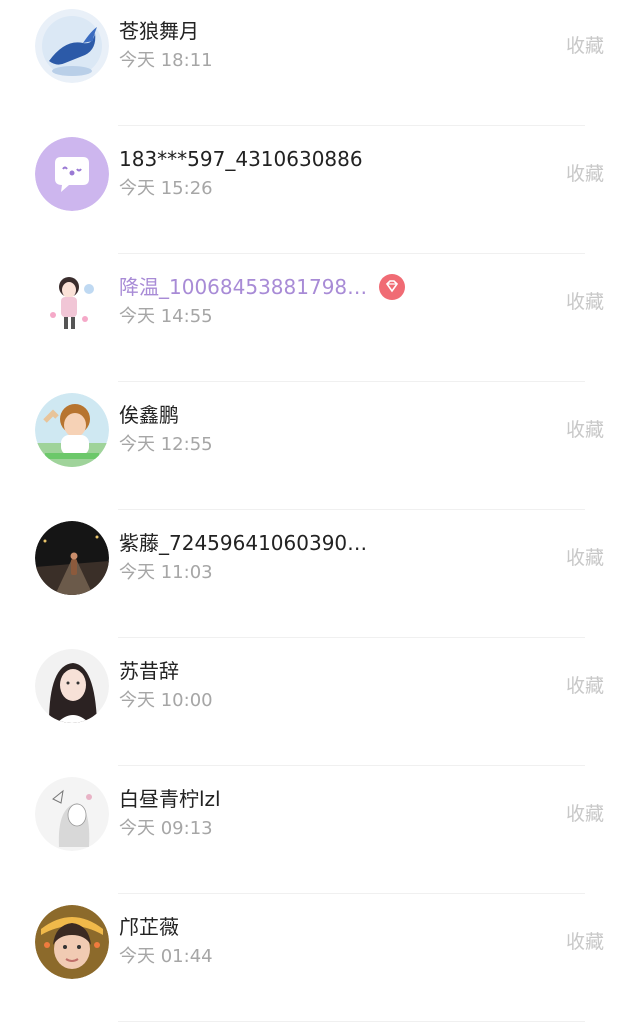  Describe the element at coordinates (72, 686) in the screenshot. I see `woman-portrait-avatar` at that location.